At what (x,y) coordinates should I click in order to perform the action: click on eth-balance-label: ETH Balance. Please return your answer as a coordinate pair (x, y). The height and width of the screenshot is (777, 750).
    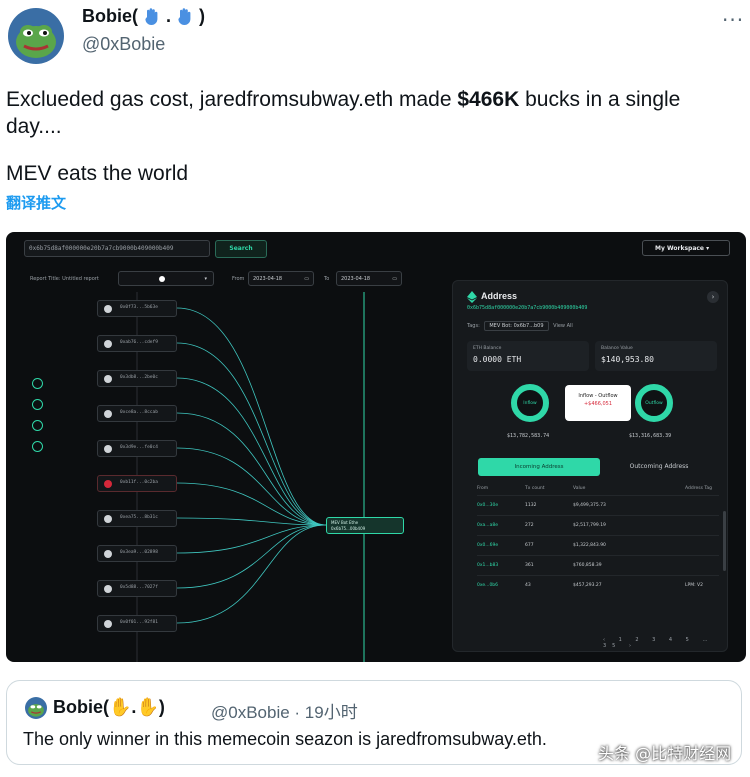
    Looking at the image, I should click on (487, 348).